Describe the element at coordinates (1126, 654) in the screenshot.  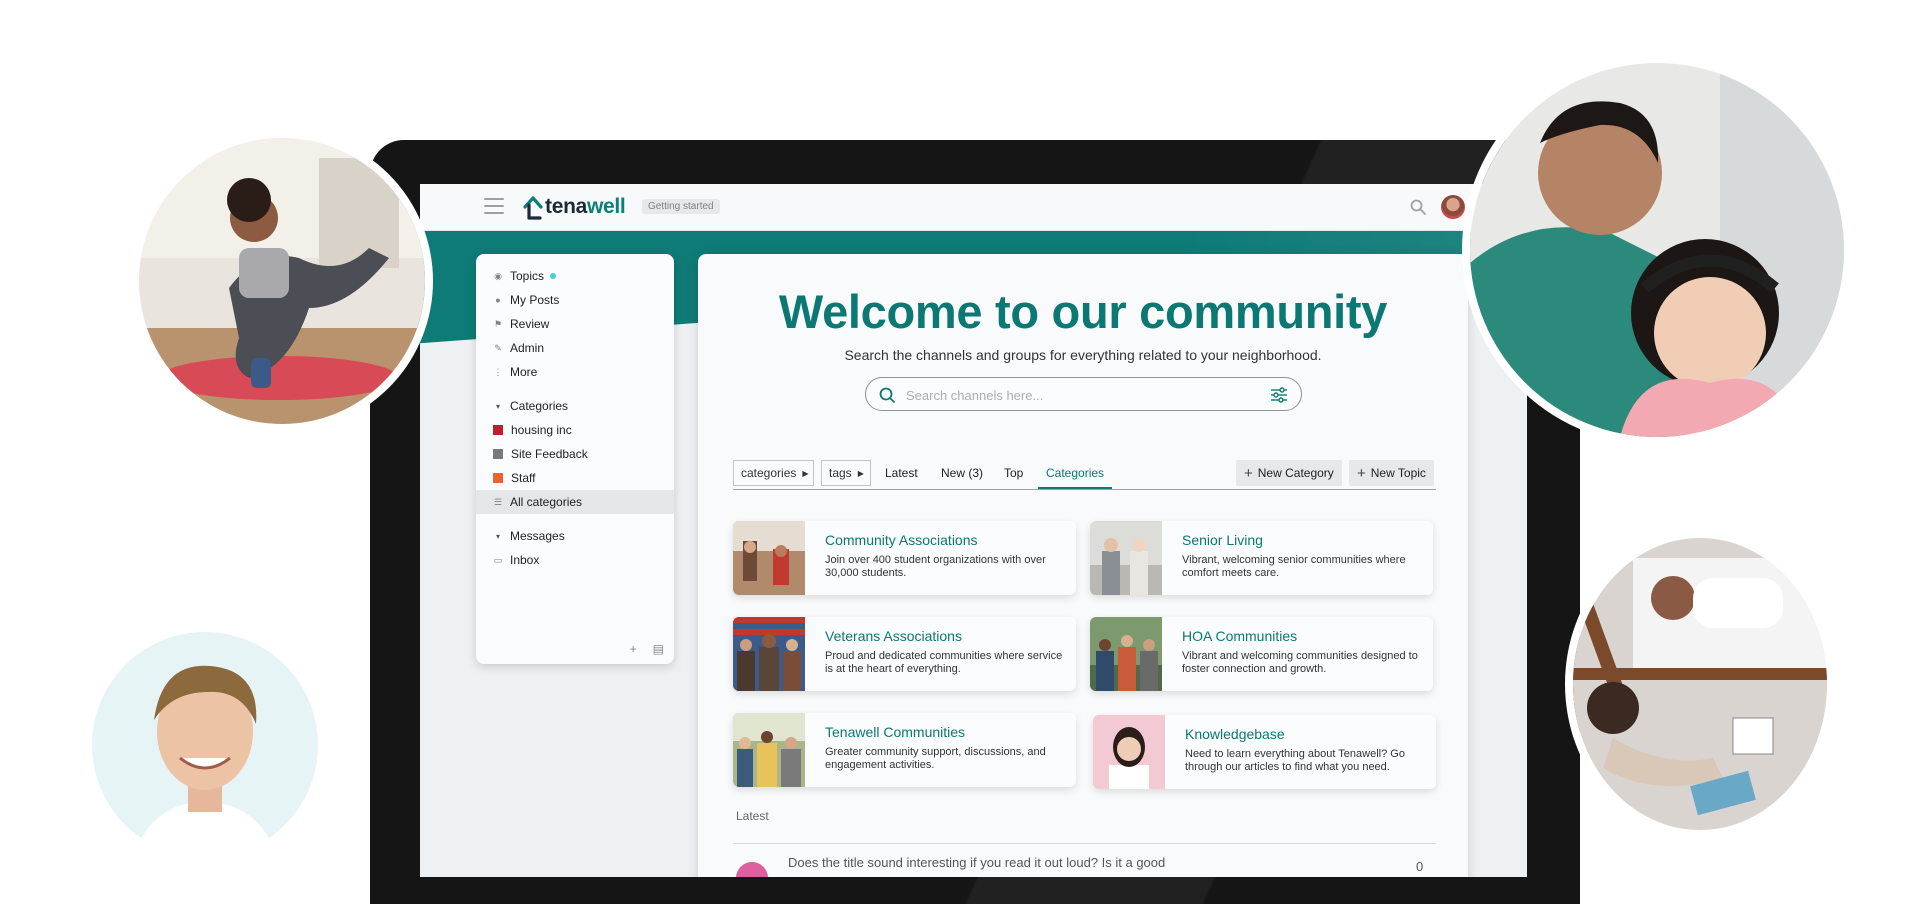
I see `hoa-communities-image` at that location.